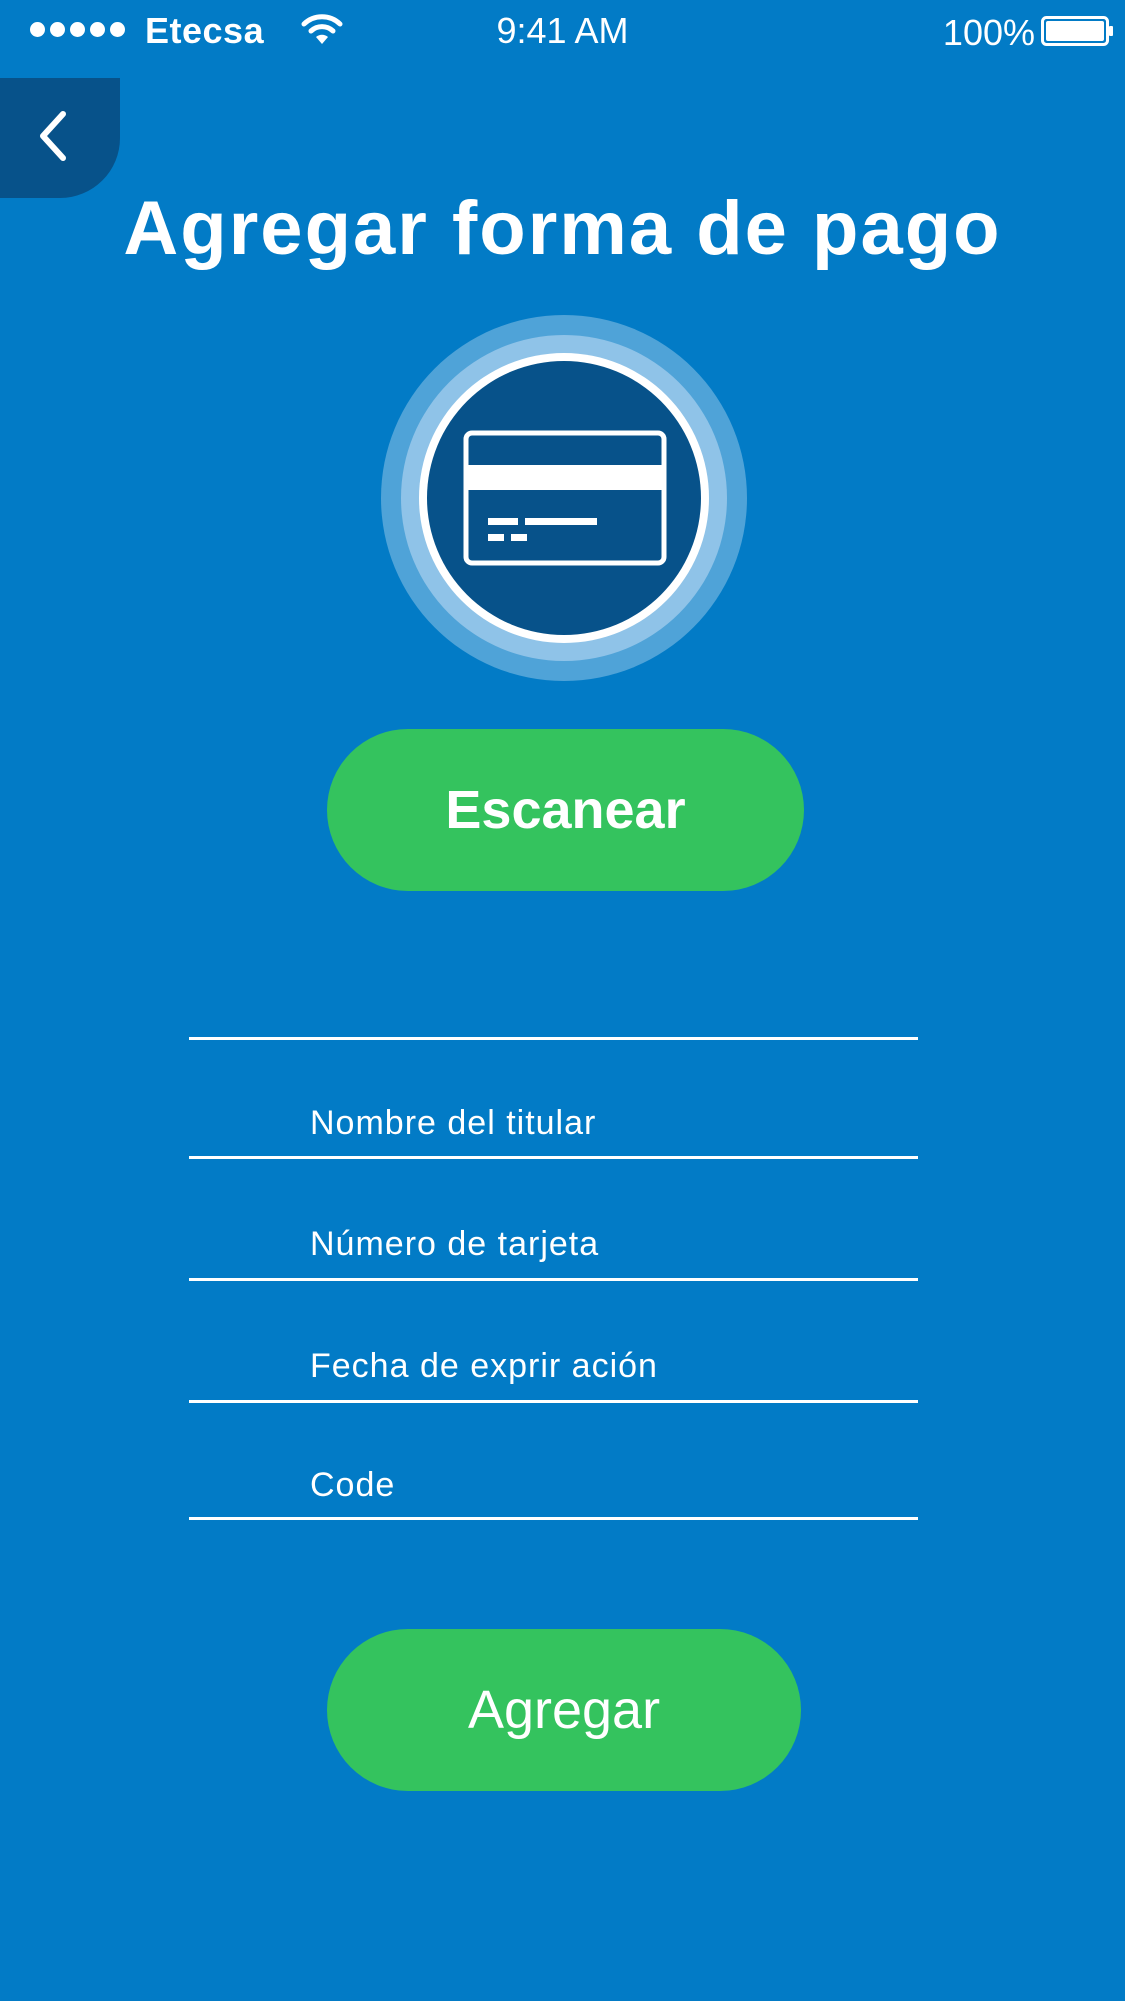 The width and height of the screenshot is (1125, 2001). I want to click on form-divider, so click(553, 1038).